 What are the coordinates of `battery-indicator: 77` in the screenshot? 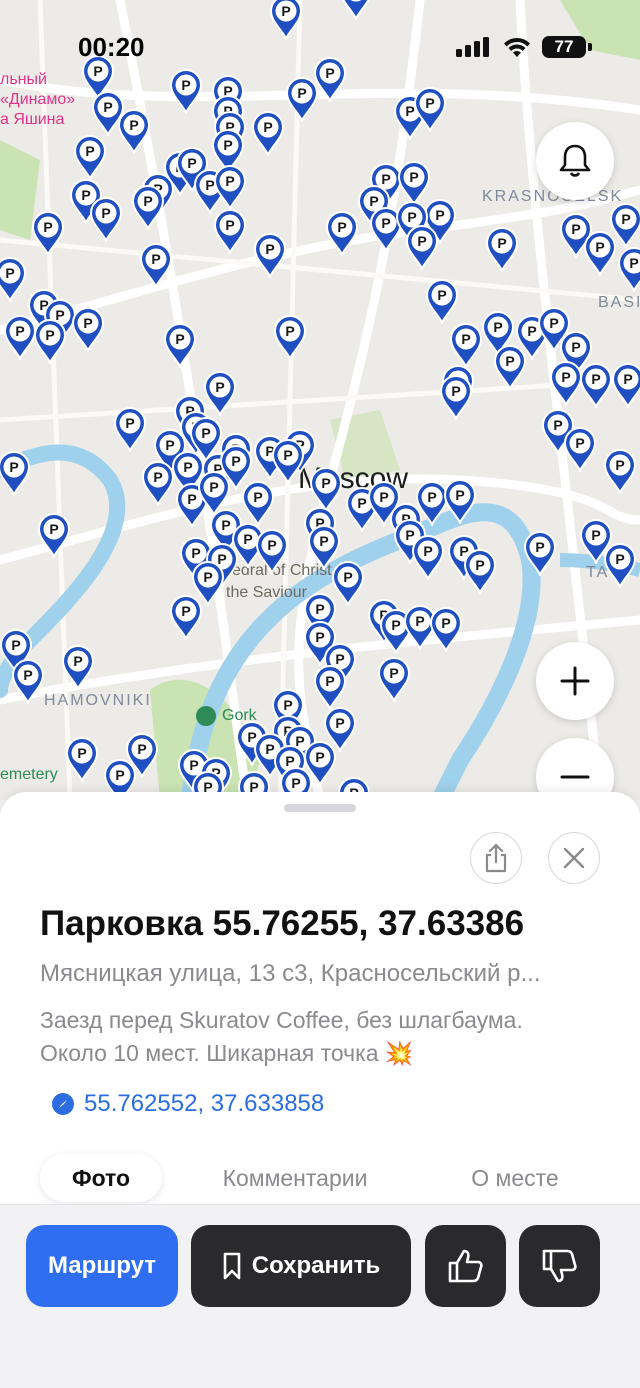 It's located at (564, 47).